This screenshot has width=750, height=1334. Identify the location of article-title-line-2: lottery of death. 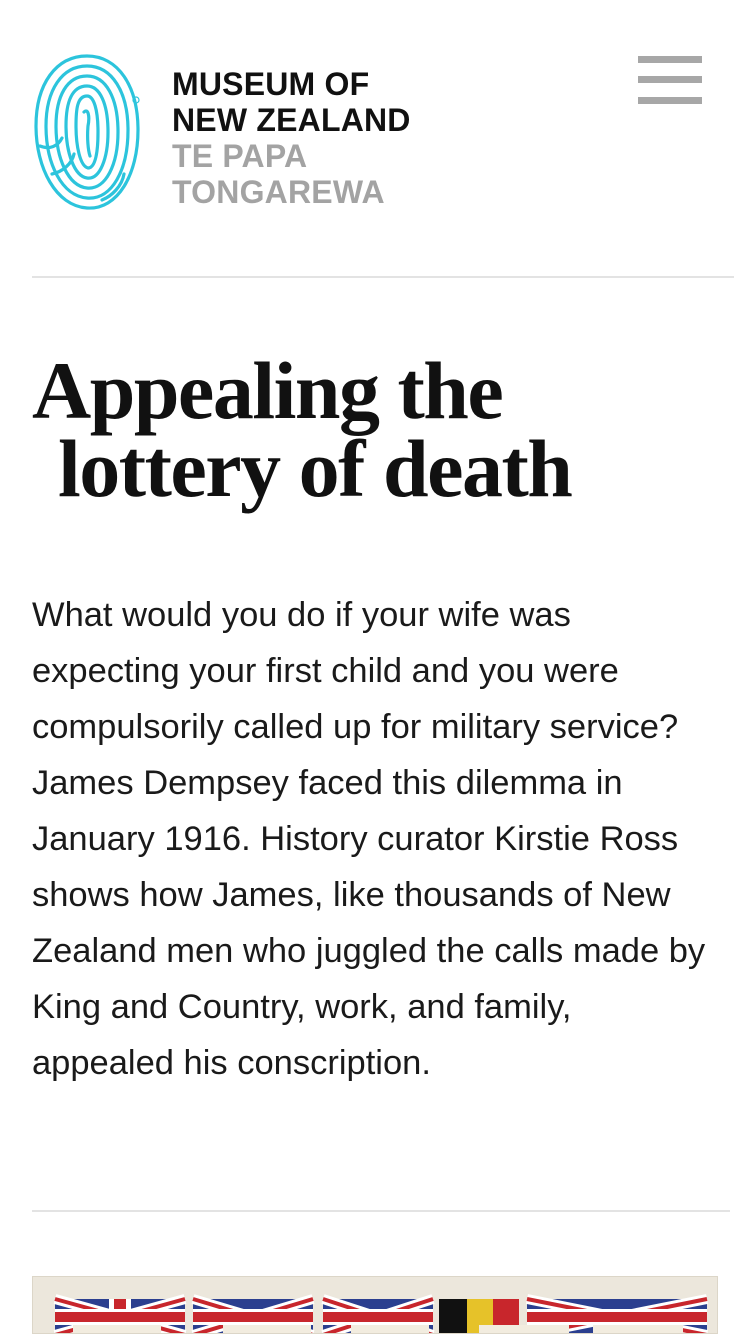
(315, 468).